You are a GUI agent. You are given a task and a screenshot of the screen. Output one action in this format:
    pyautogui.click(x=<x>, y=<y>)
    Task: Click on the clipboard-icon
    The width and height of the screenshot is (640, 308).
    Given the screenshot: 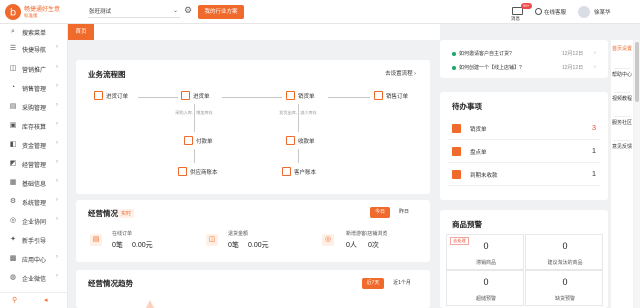 What is the action you would take?
    pyautogui.click(x=456, y=128)
    